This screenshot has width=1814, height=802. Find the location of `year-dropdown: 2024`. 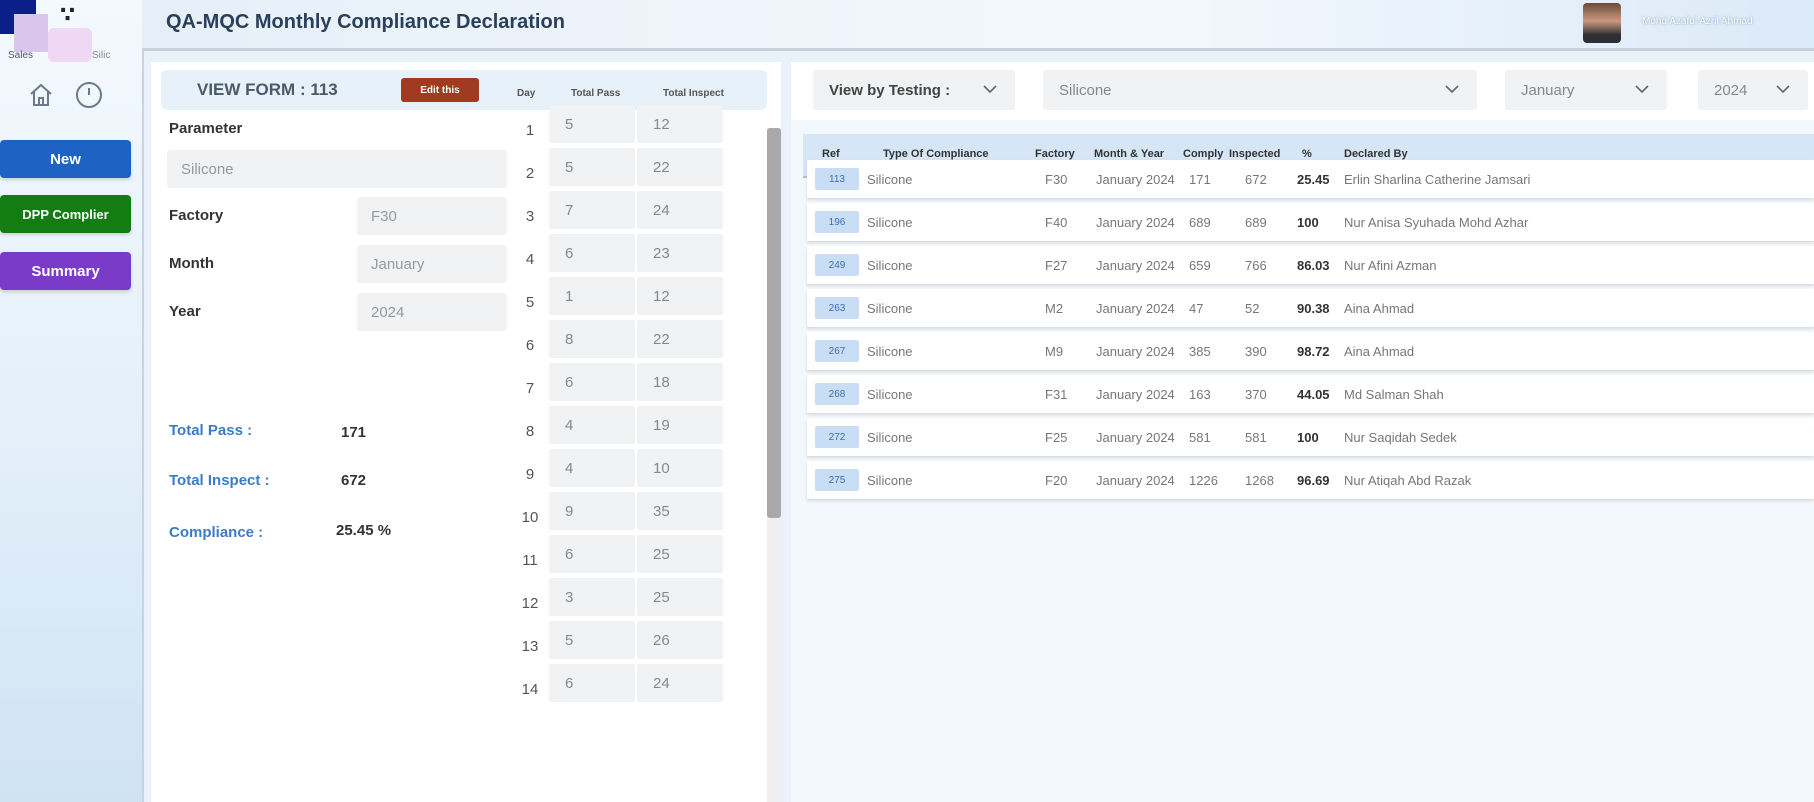

year-dropdown: 2024 is located at coordinates (1753, 90).